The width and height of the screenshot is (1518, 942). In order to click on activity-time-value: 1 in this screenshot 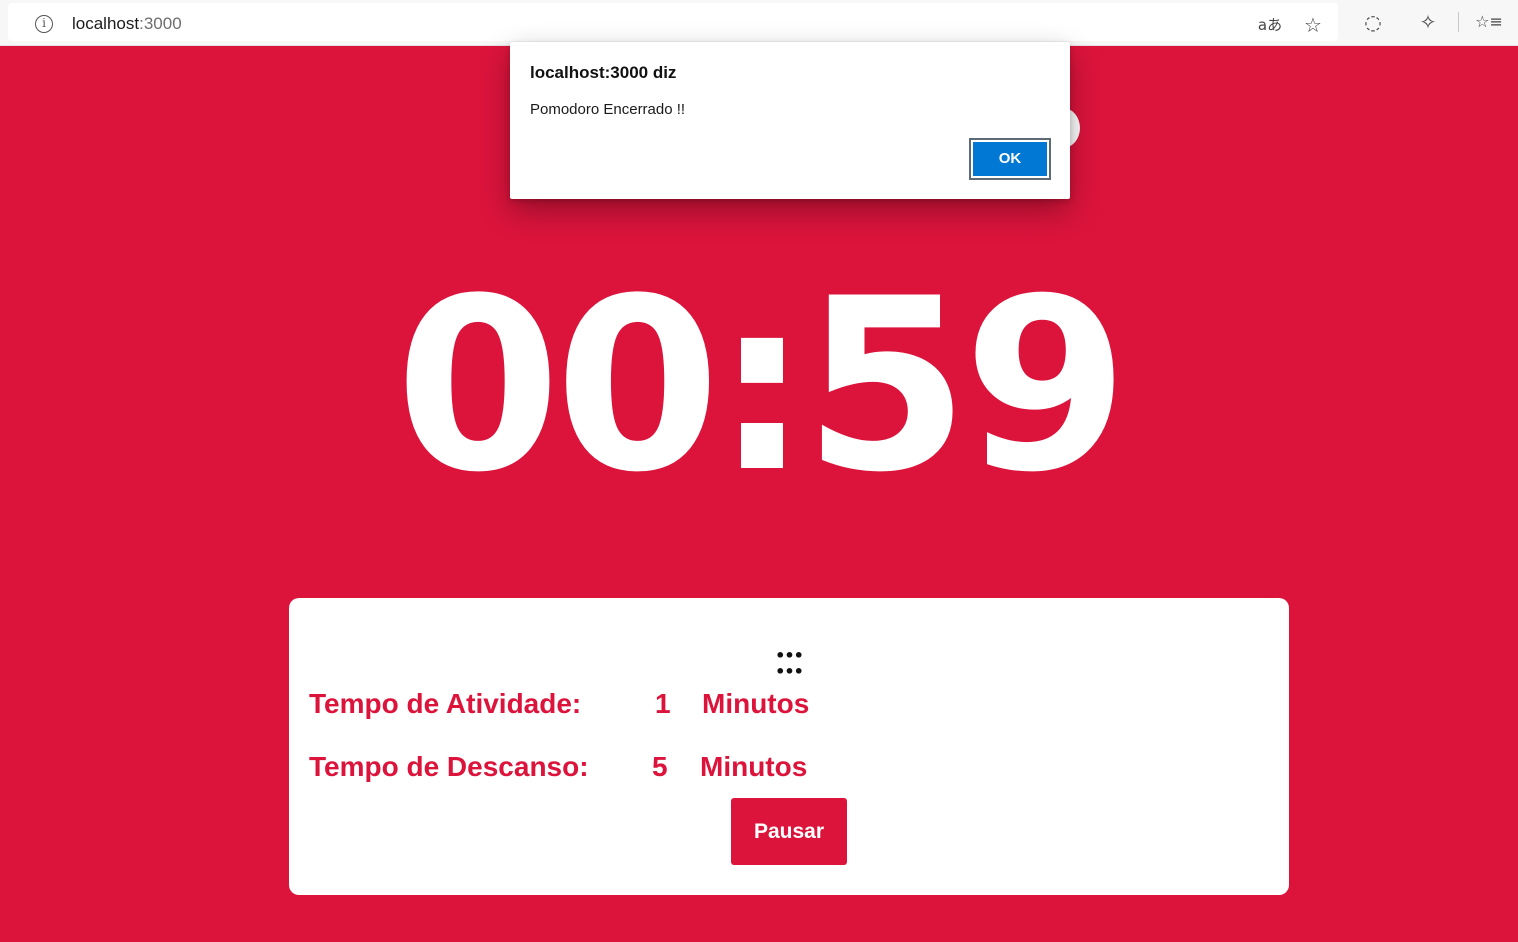, I will do `click(663, 704)`.